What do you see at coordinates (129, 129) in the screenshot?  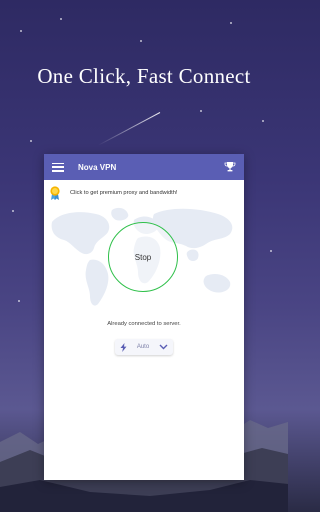 I see `shooting-star` at bounding box center [129, 129].